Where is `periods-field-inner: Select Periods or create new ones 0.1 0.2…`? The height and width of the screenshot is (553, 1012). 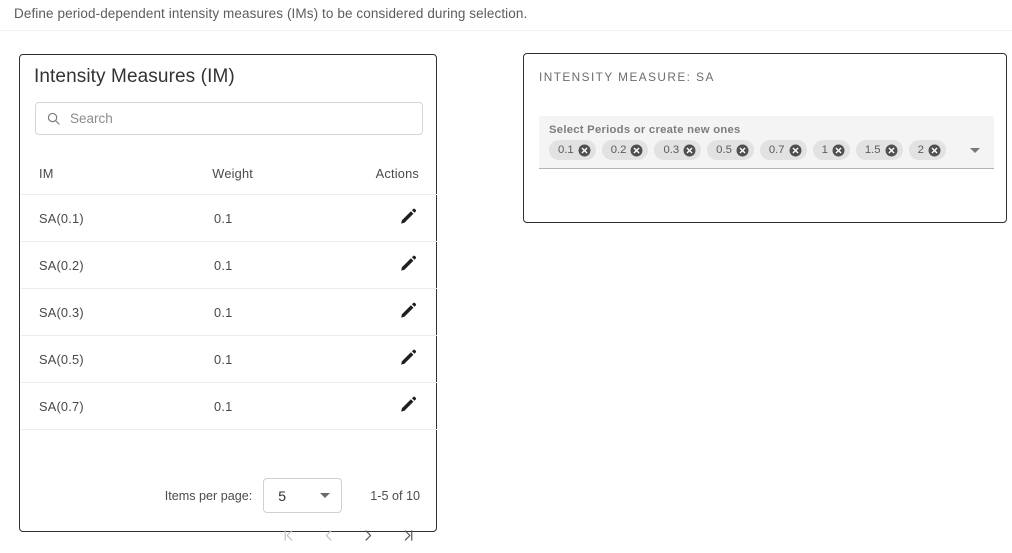 periods-field-inner: Select Periods or create new ones 0.1 0.2… is located at coordinates (754, 144).